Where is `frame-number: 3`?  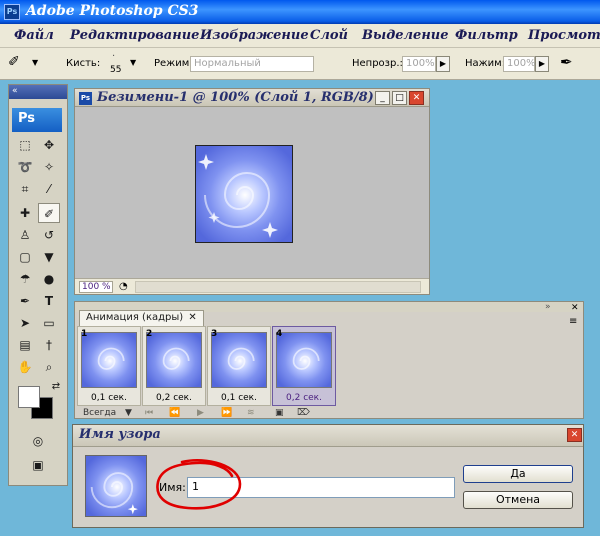
frame-number: 3 is located at coordinates (214, 334).